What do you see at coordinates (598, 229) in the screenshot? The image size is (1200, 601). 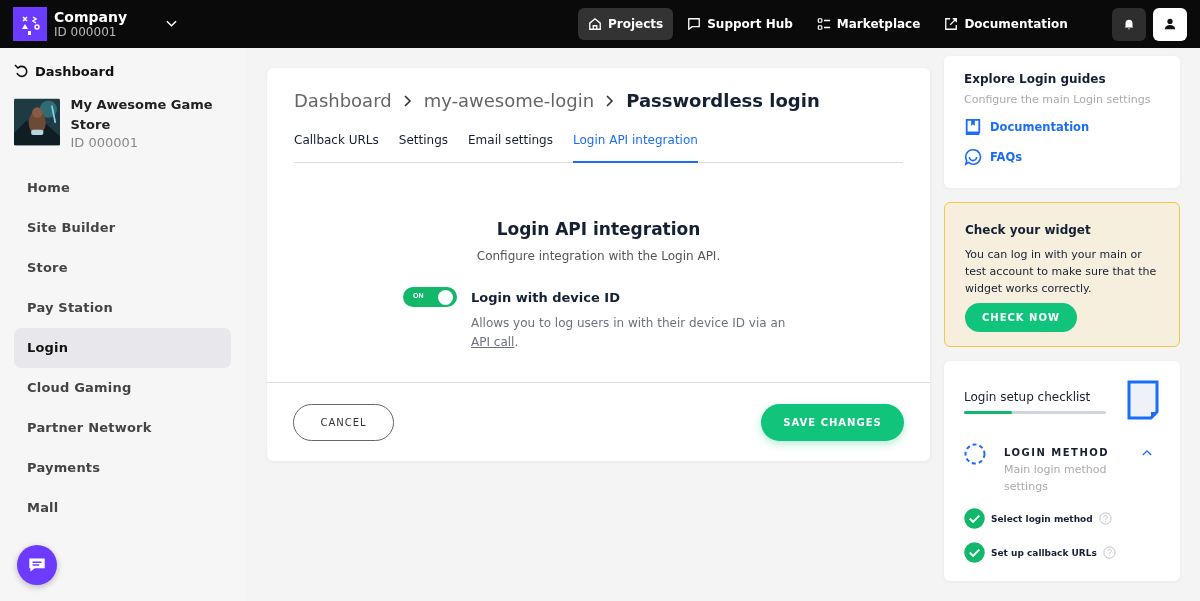 I see `section-title: Login API integration` at bounding box center [598, 229].